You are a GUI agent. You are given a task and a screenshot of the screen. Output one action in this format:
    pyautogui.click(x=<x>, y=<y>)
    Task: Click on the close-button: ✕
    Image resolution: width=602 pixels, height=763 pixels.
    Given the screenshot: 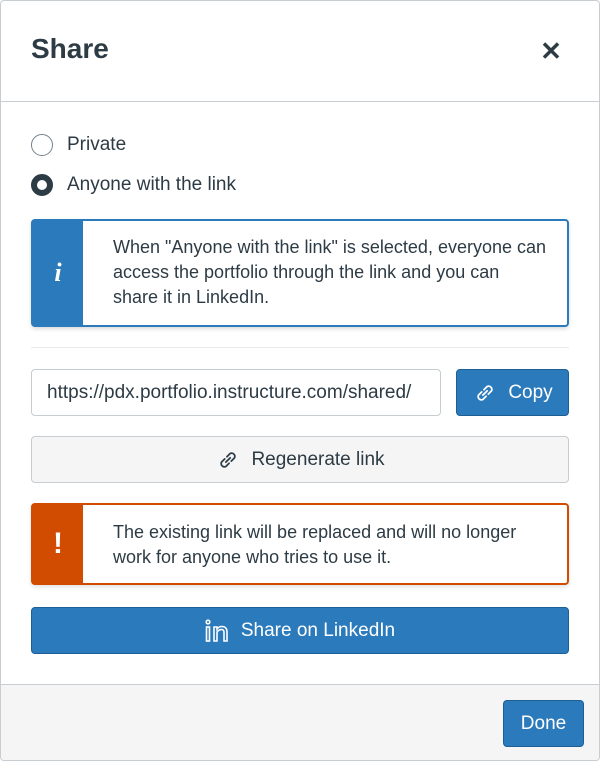 What is the action you would take?
    pyautogui.click(x=551, y=51)
    